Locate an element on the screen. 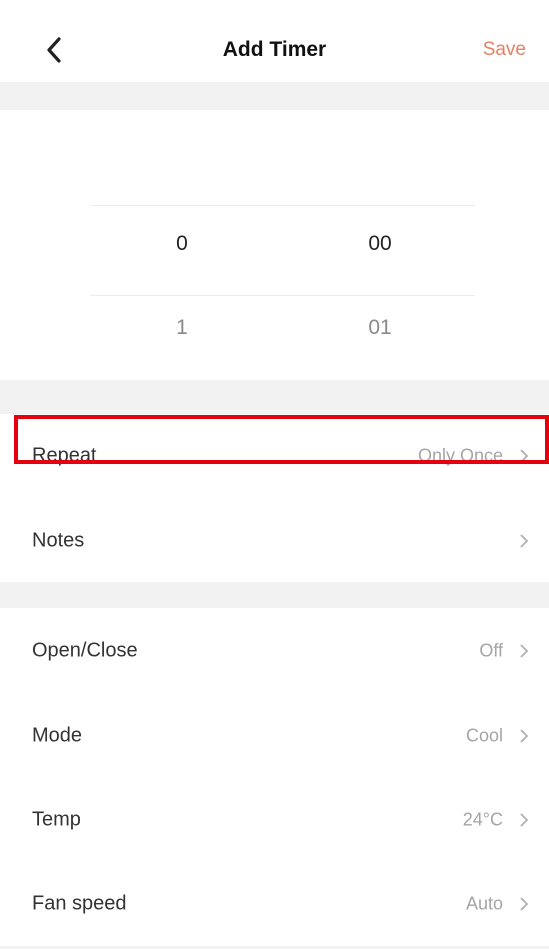 The image size is (549, 949). repeat-value: Only Once is located at coordinates (460, 455).